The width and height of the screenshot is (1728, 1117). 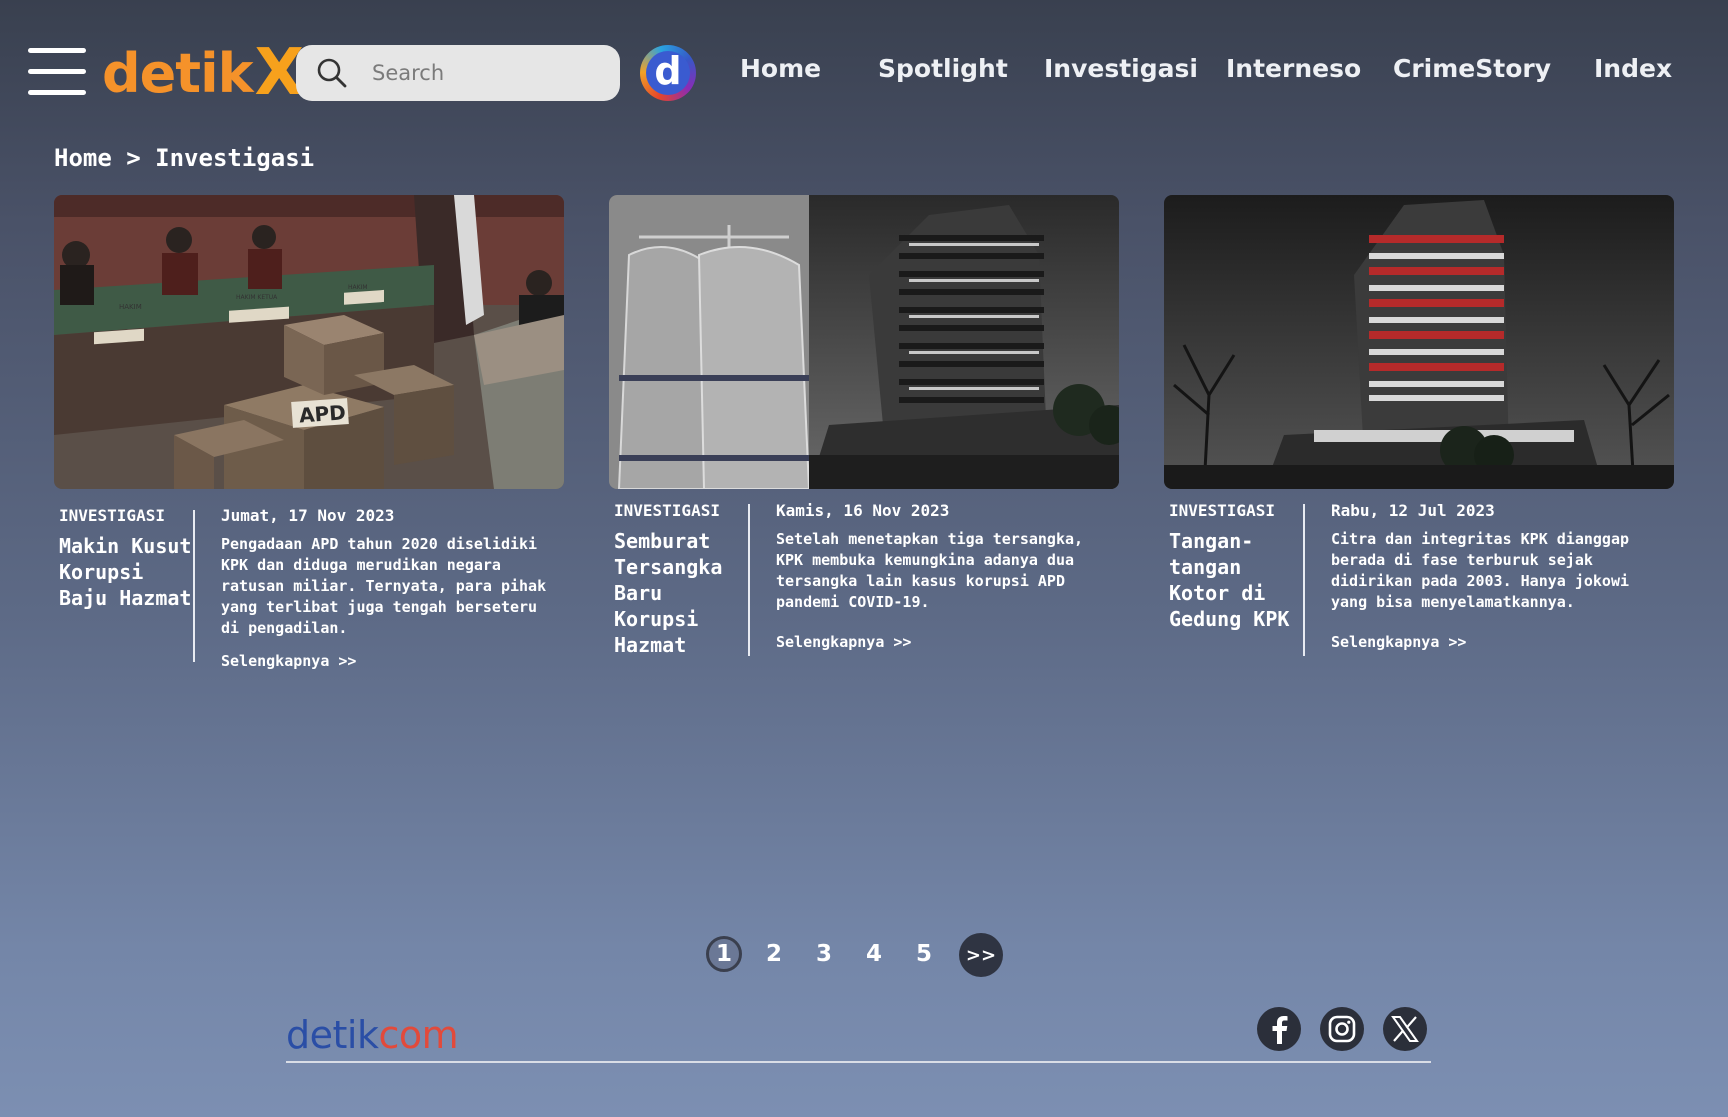 I want to click on nav-spotlight: Spotlight, so click(x=943, y=68).